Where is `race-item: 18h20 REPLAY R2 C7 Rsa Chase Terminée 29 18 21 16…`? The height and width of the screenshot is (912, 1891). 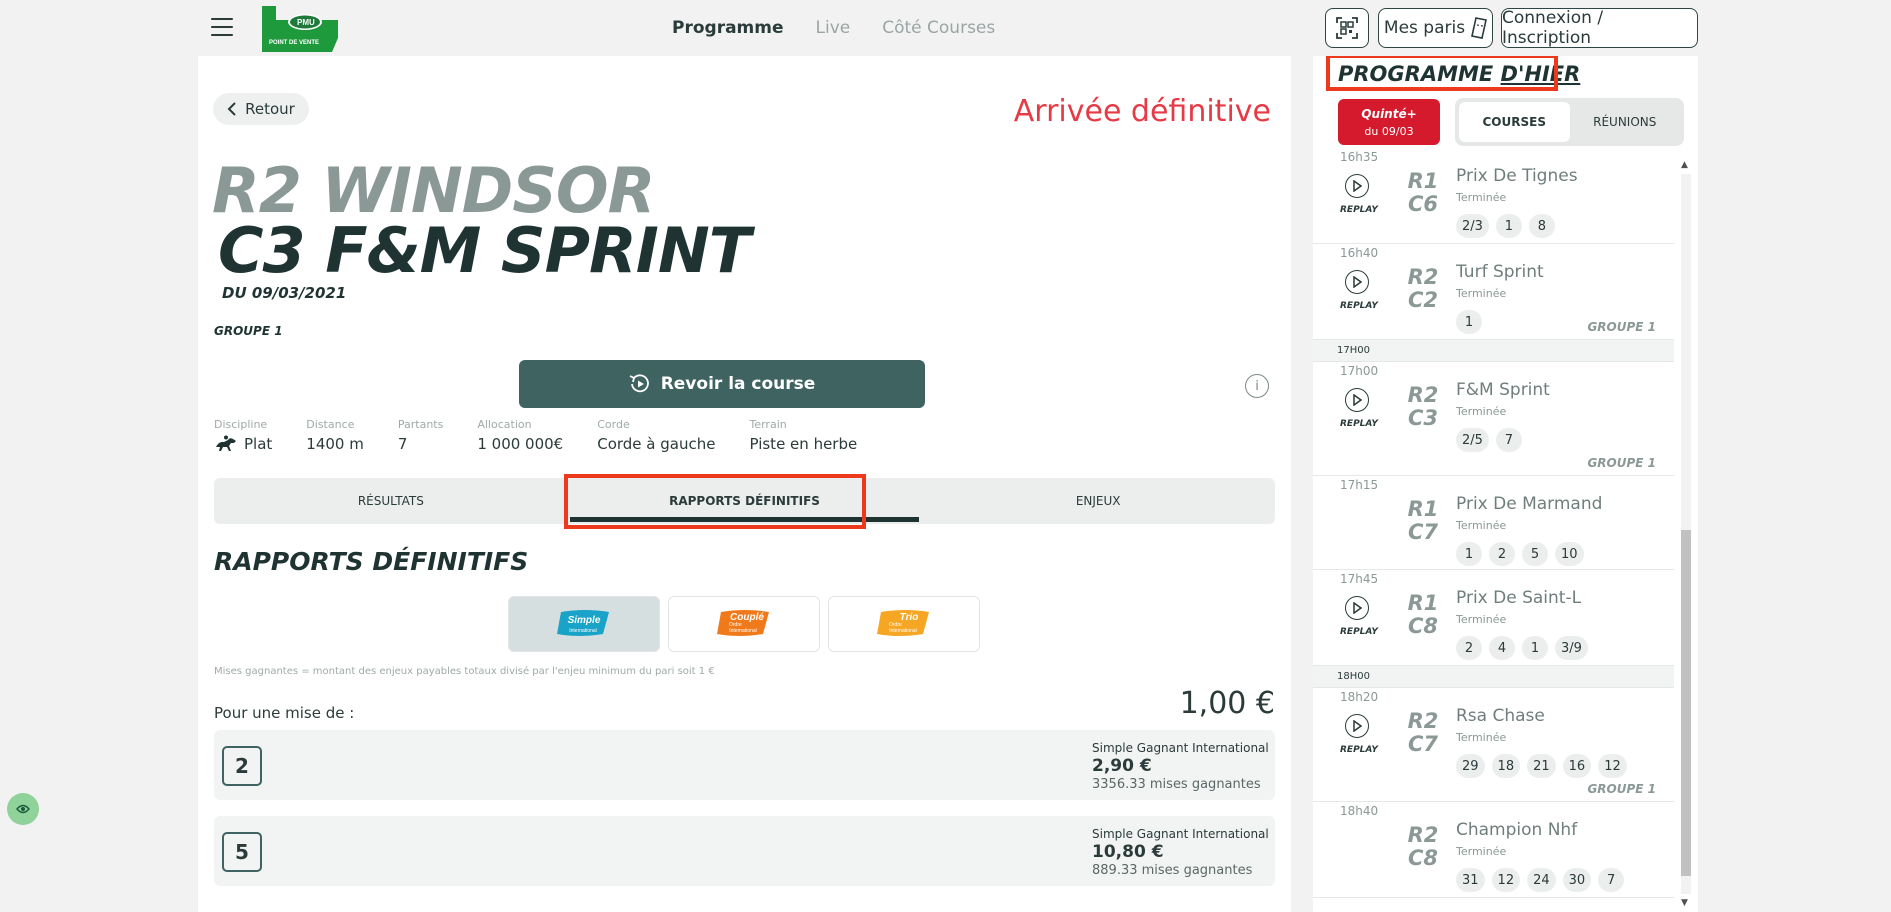 race-item: 18h20 REPLAY R2 C7 Rsa Chase Terminée 29 18 21 16… is located at coordinates (1493, 745).